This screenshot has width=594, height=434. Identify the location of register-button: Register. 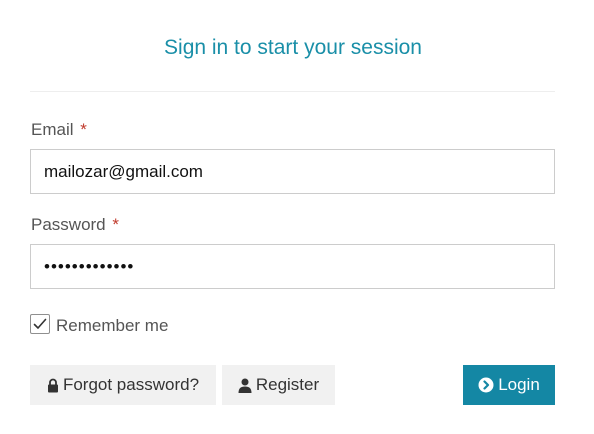
(278, 385).